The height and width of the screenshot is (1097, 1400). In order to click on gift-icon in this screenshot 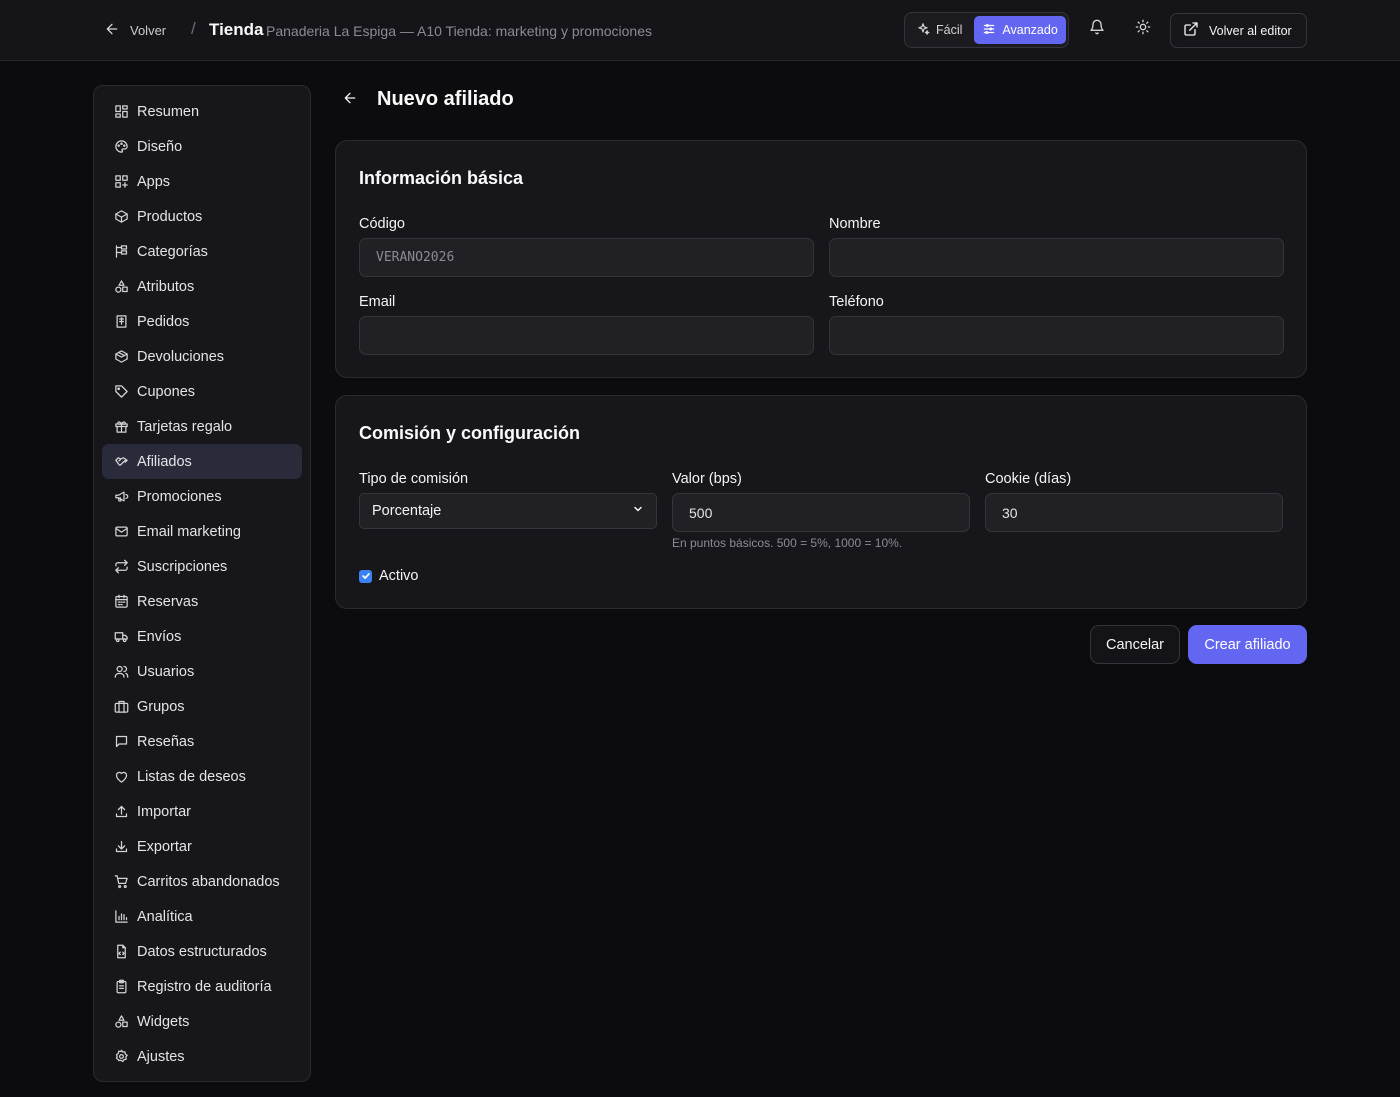, I will do `click(121, 426)`.